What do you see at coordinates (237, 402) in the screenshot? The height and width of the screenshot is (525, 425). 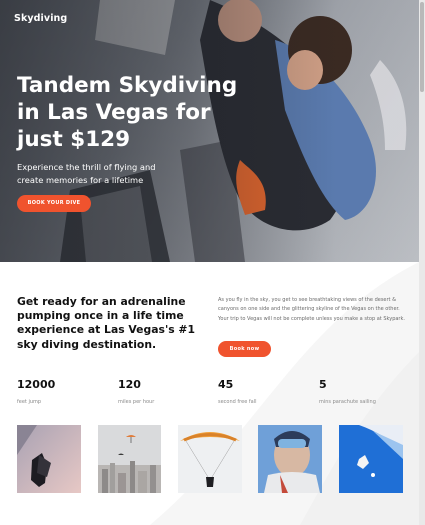 I see `stat-label: second free fall` at bounding box center [237, 402].